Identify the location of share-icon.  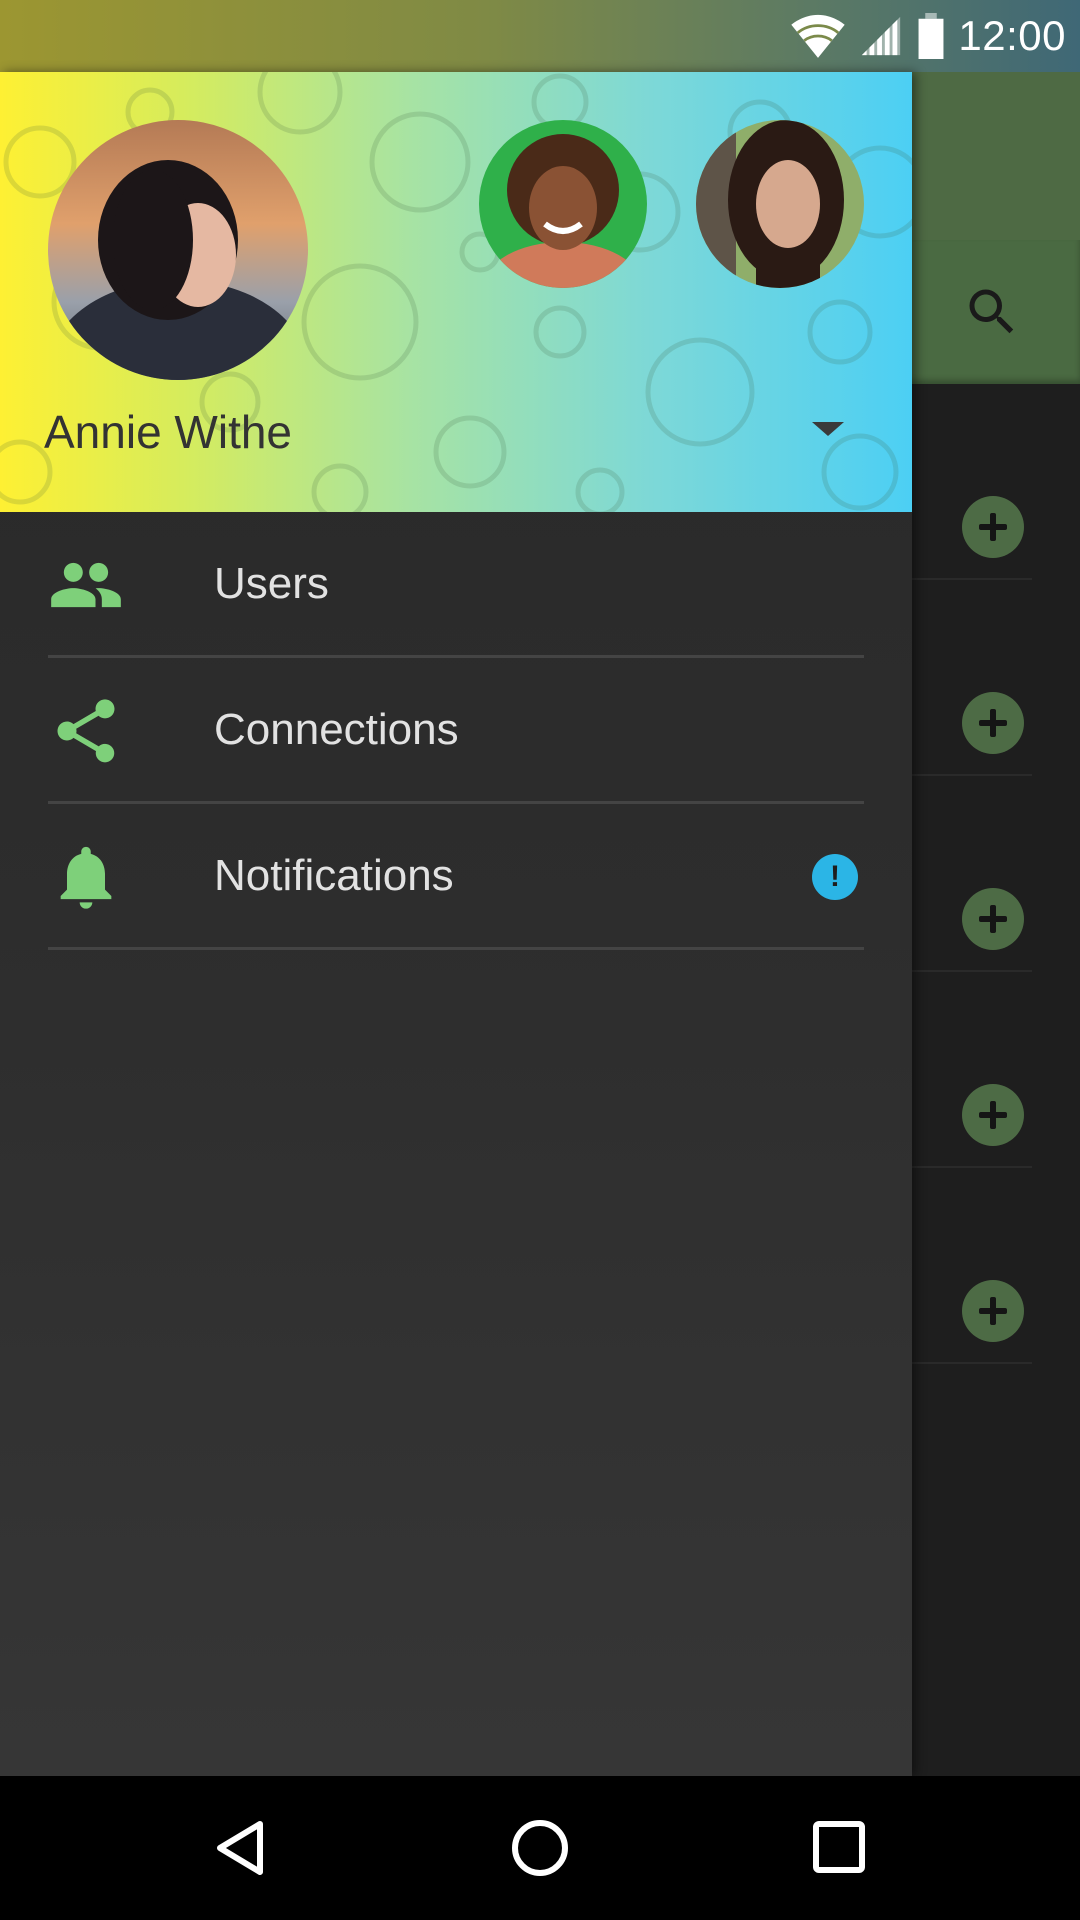
(86, 731).